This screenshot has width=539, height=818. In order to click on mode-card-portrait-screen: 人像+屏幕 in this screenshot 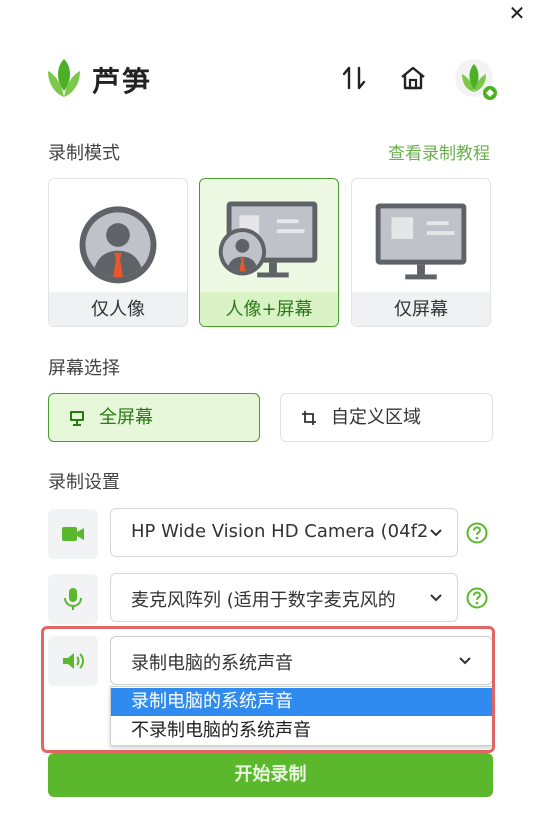, I will do `click(269, 252)`.